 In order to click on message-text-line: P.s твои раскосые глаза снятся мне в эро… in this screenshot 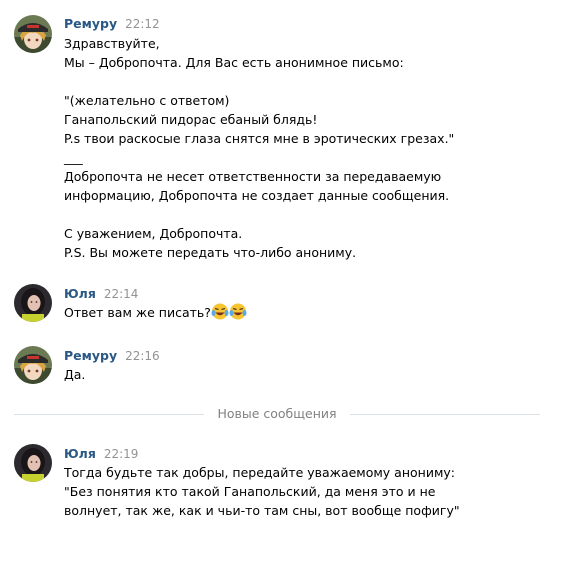, I will do `click(259, 138)`.